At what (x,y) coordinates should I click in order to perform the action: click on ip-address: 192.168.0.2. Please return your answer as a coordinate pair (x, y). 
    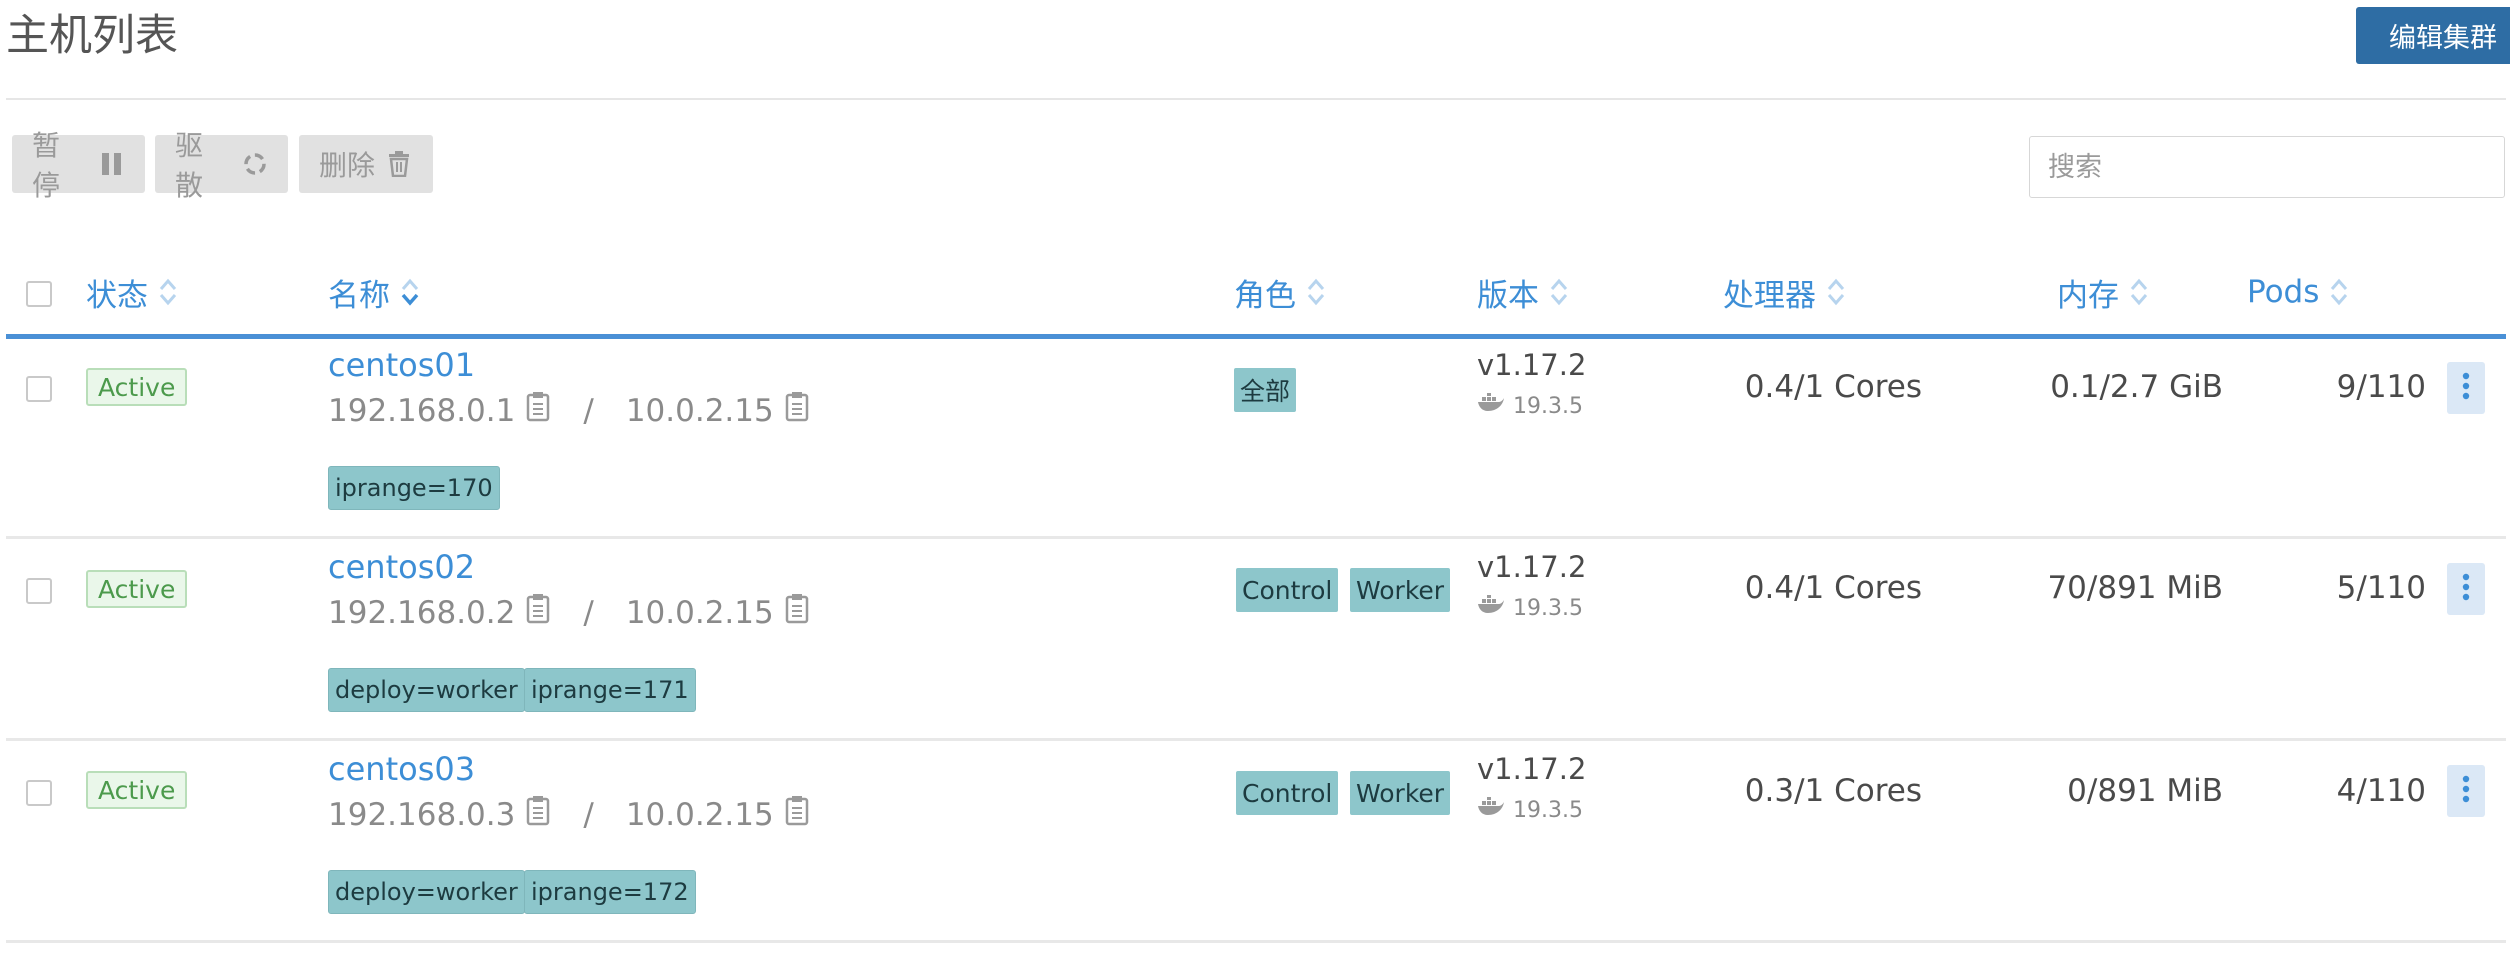
    Looking at the image, I should click on (422, 613).